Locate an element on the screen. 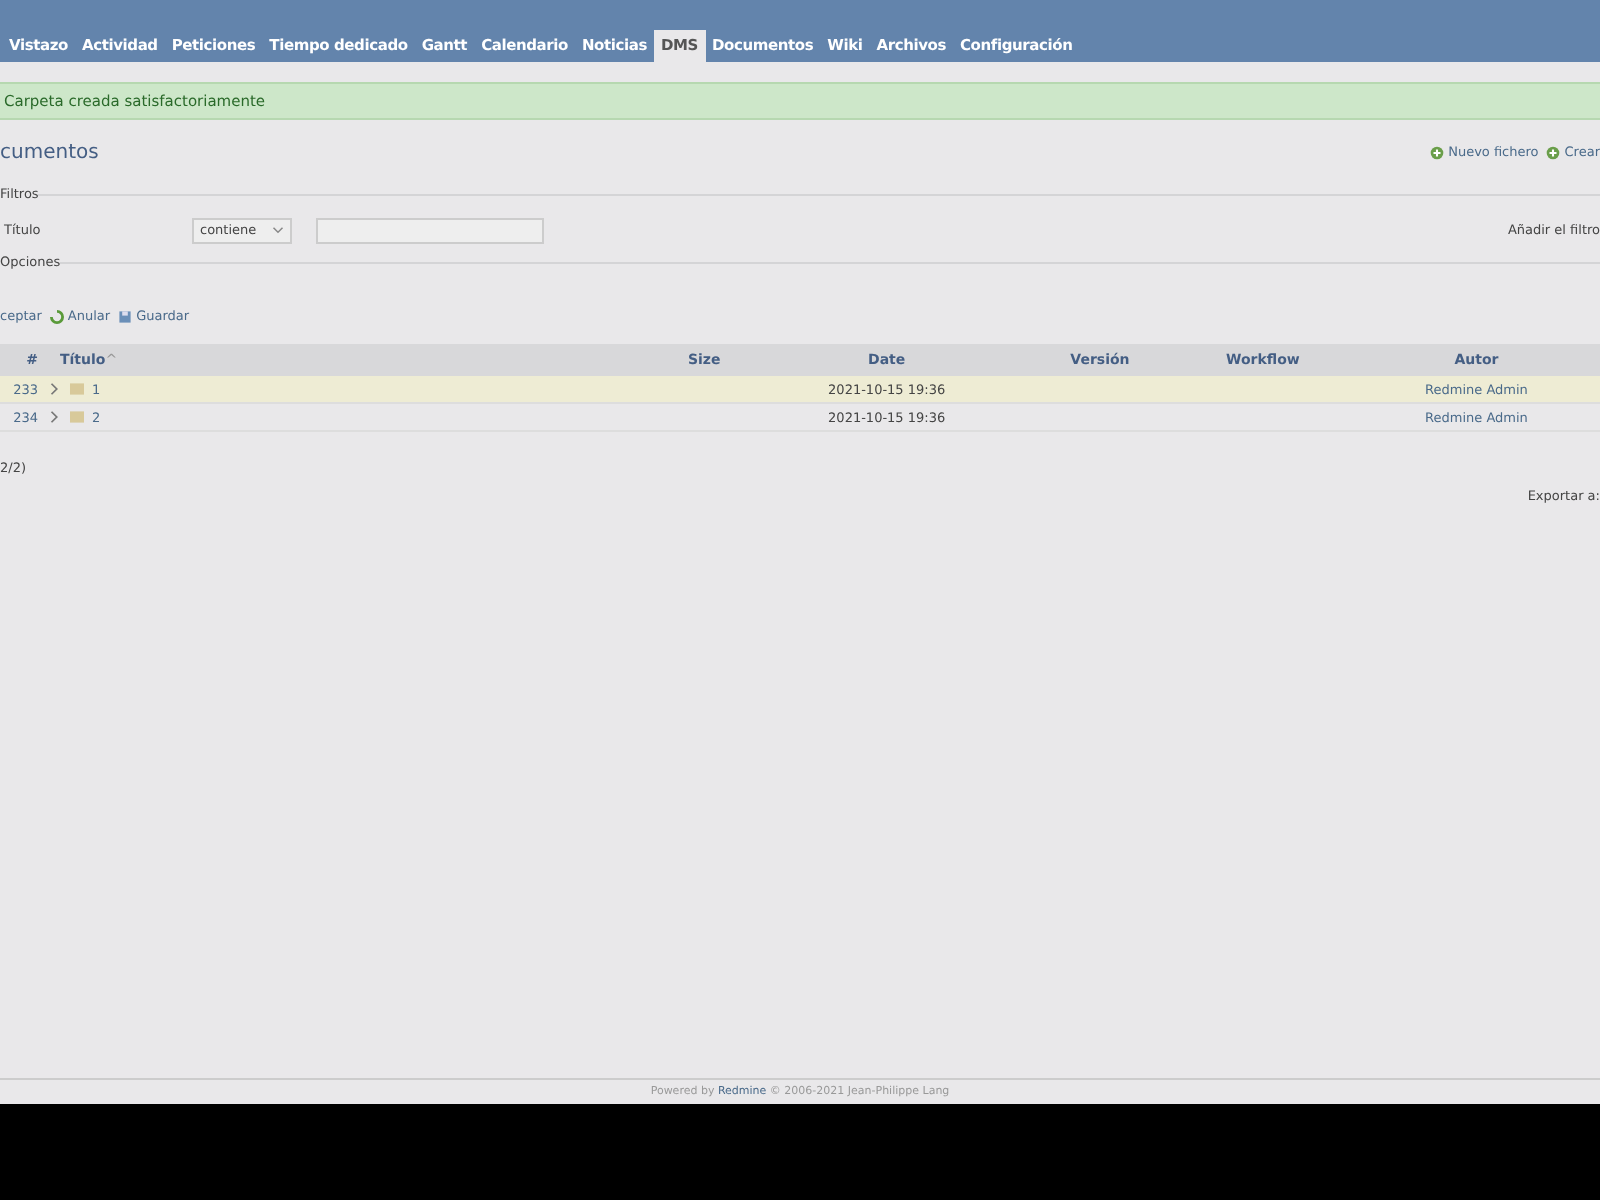 This screenshot has height=1200, width=1600. filter-input is located at coordinates (430, 230).